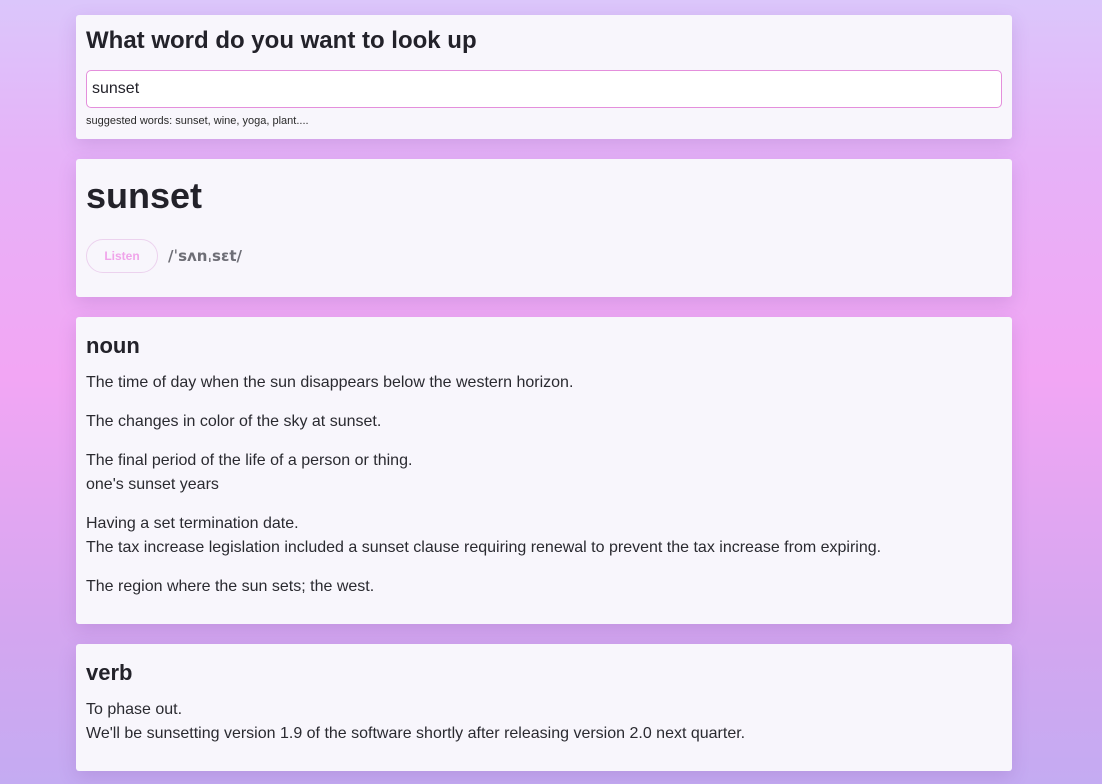  What do you see at coordinates (109, 672) in the screenshot?
I see `part-of-speech-heading: verb` at bounding box center [109, 672].